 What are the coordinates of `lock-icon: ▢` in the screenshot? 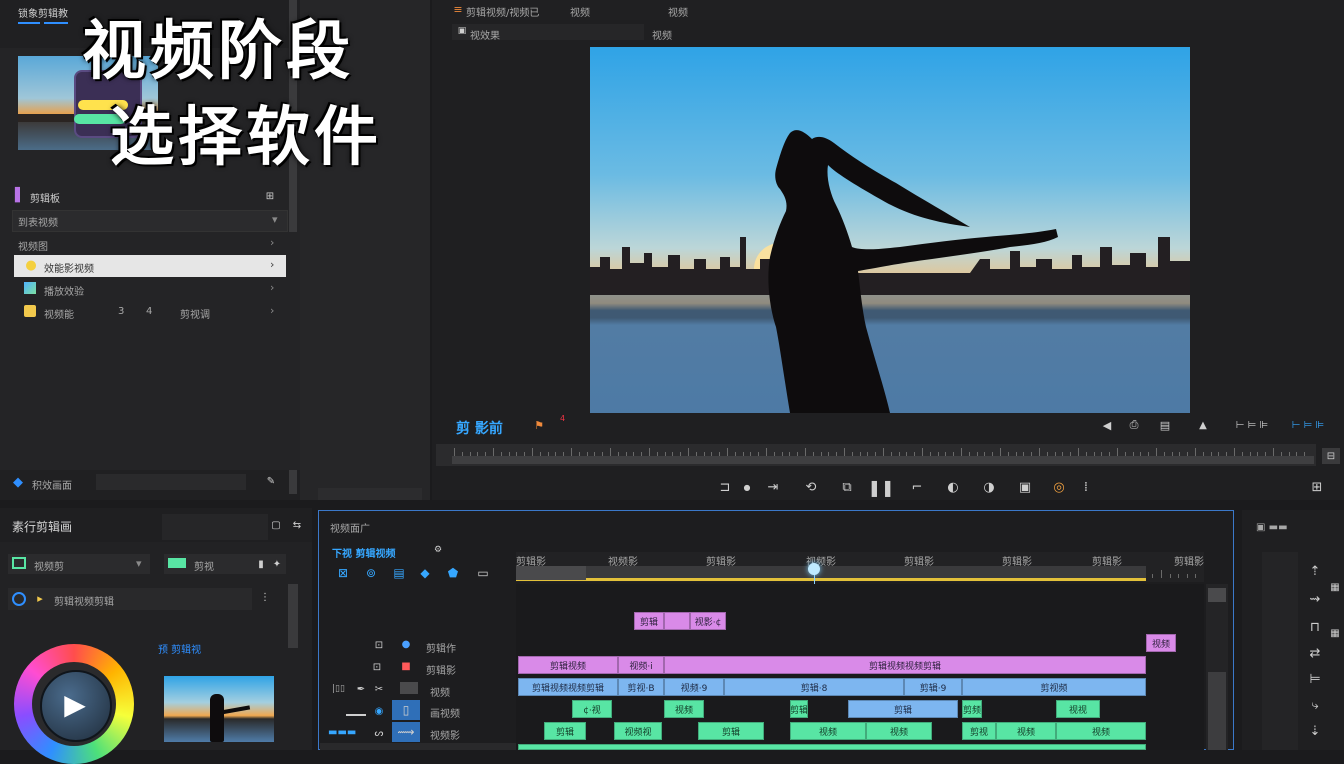 It's located at (276, 525).